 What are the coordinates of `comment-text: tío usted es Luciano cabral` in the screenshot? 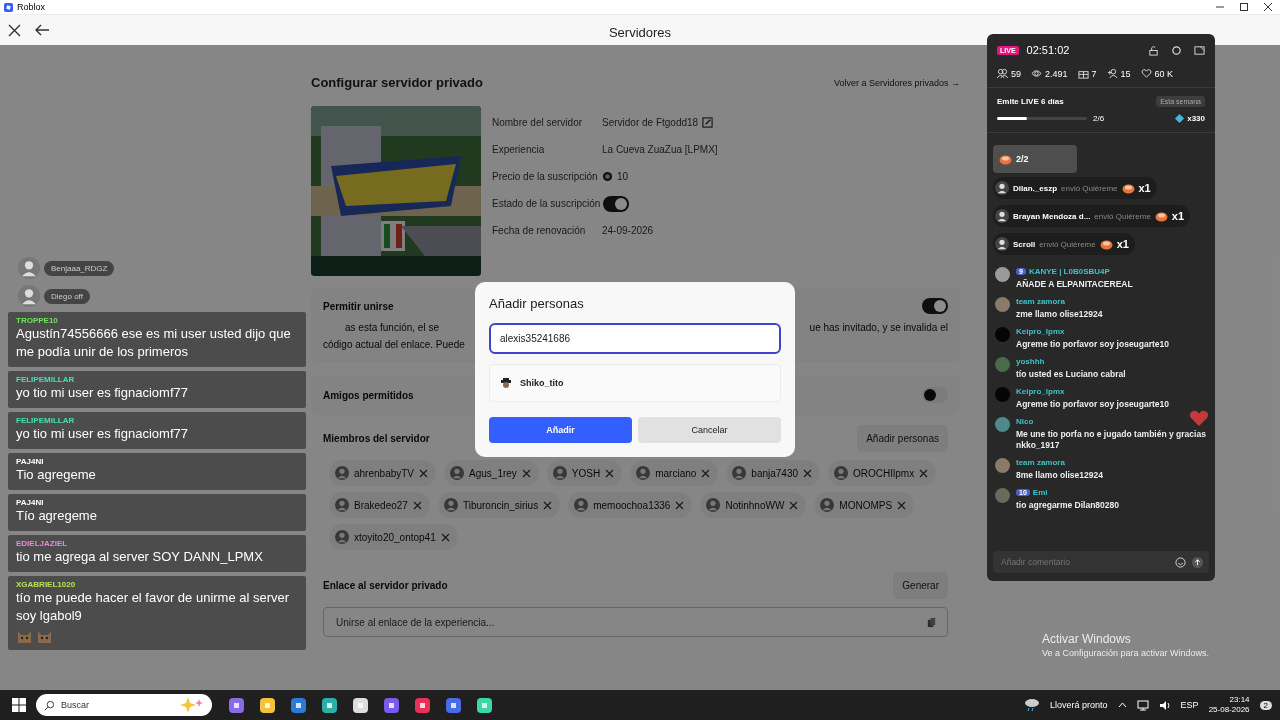 It's located at (1071, 374).